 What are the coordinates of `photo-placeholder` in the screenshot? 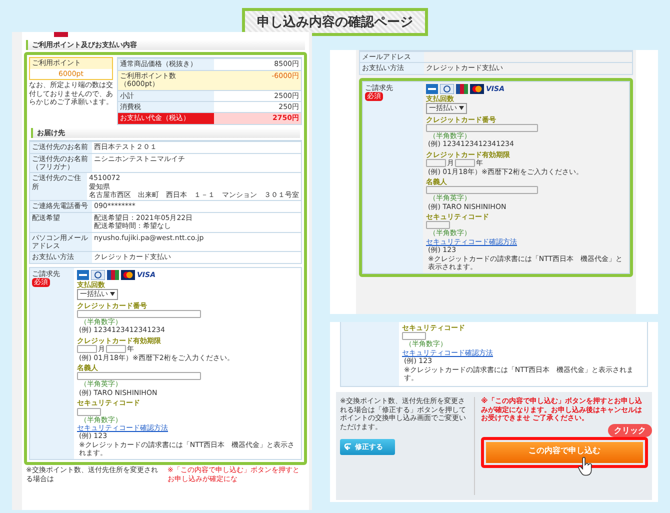 It's located at (61, 34).